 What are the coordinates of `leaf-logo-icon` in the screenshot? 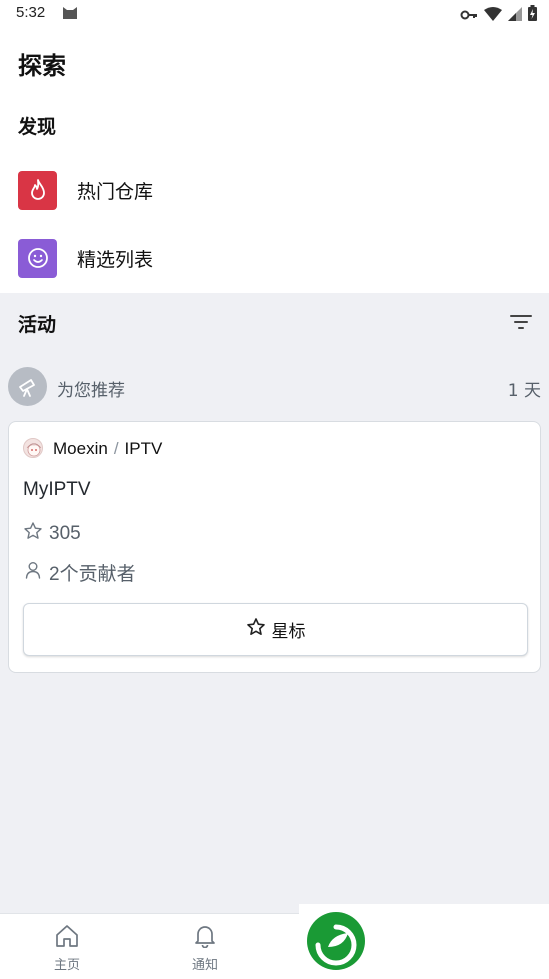 It's located at (336, 943).